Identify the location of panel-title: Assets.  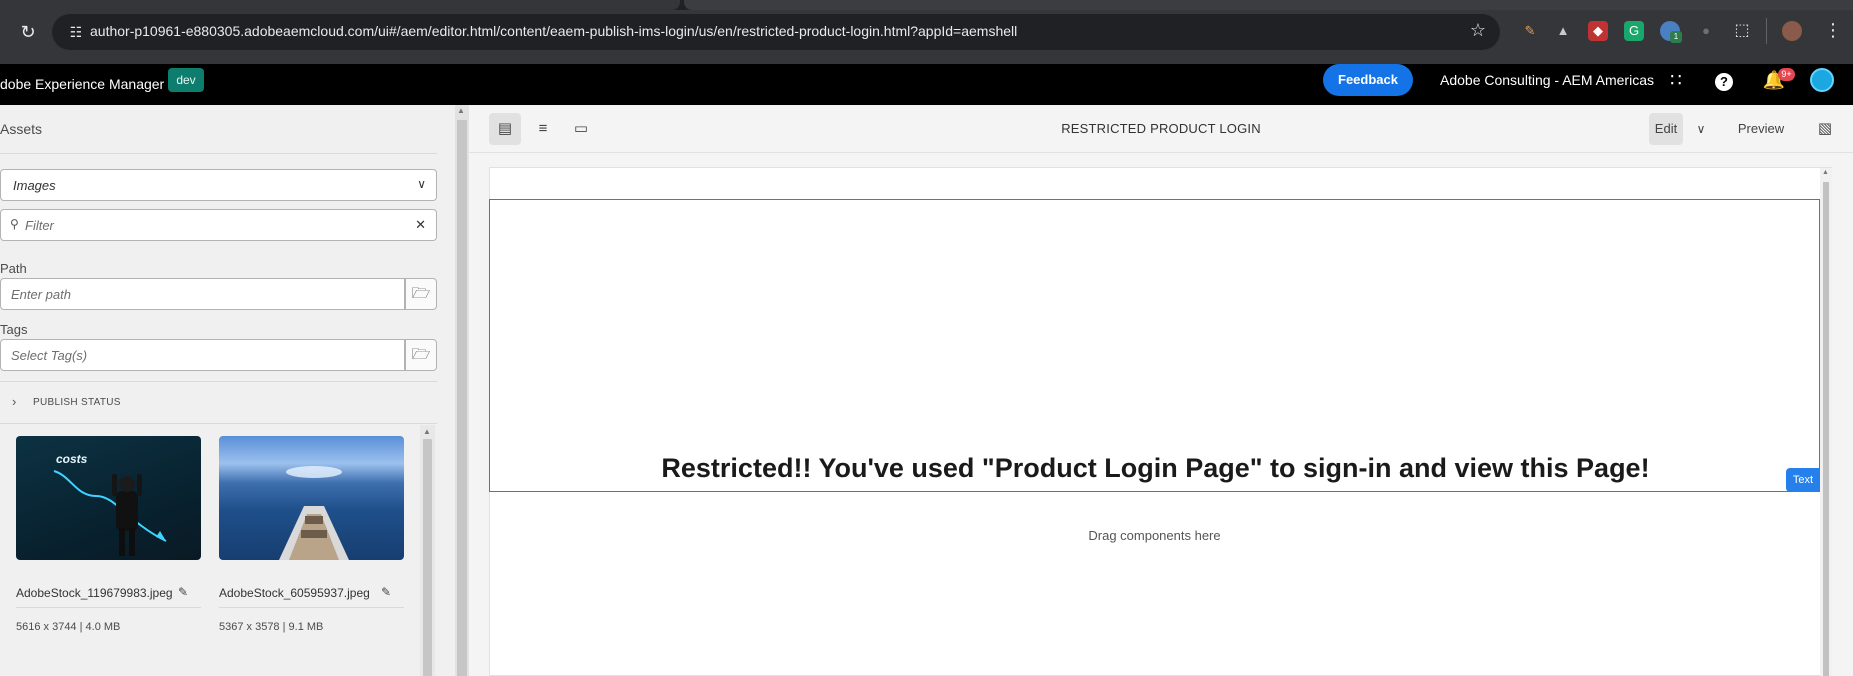
(21, 129).